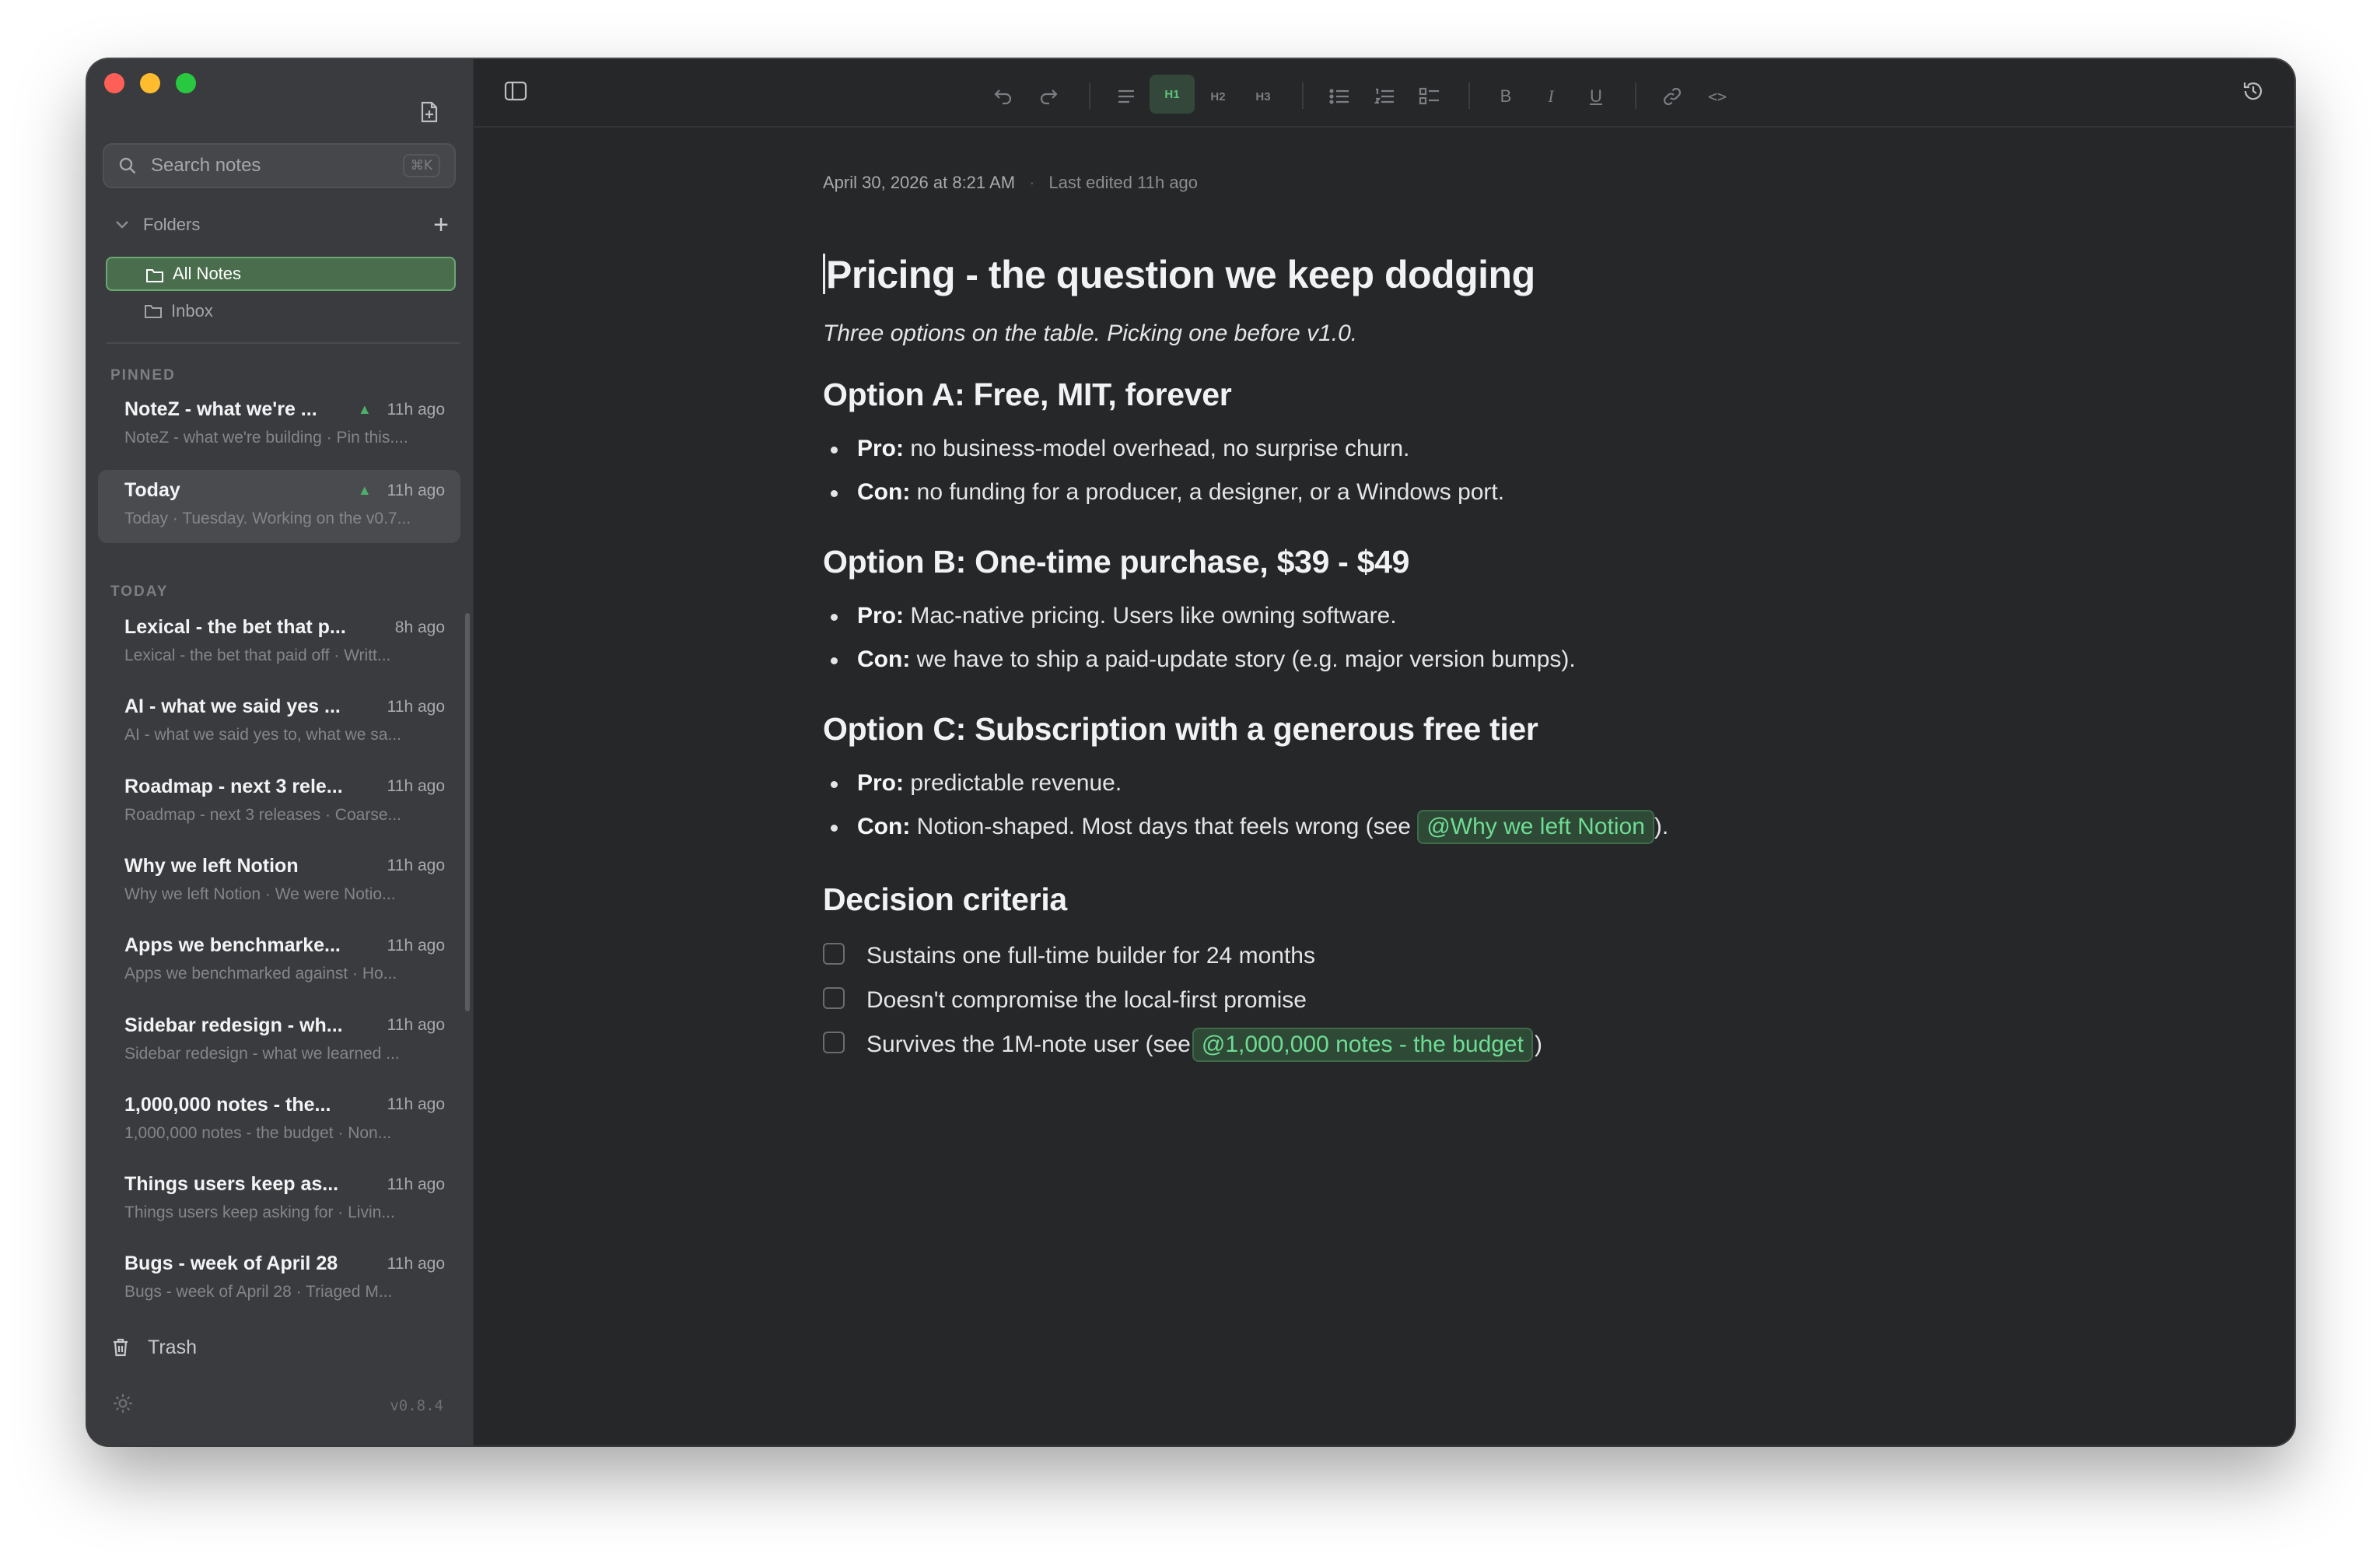 The image size is (2380, 1559). I want to click on redo-button, so click(1048, 96).